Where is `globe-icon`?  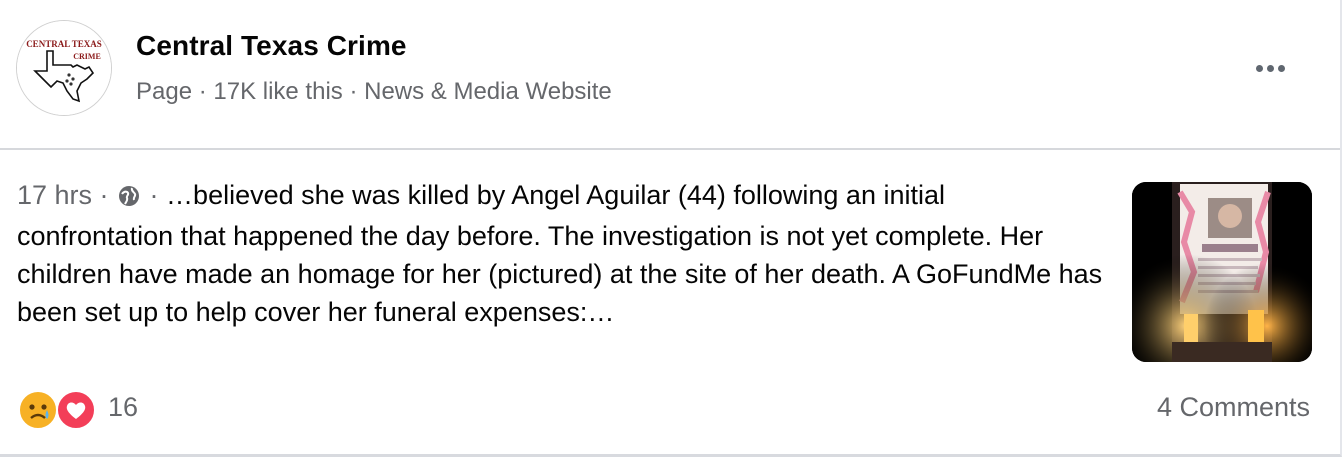 globe-icon is located at coordinates (129, 198).